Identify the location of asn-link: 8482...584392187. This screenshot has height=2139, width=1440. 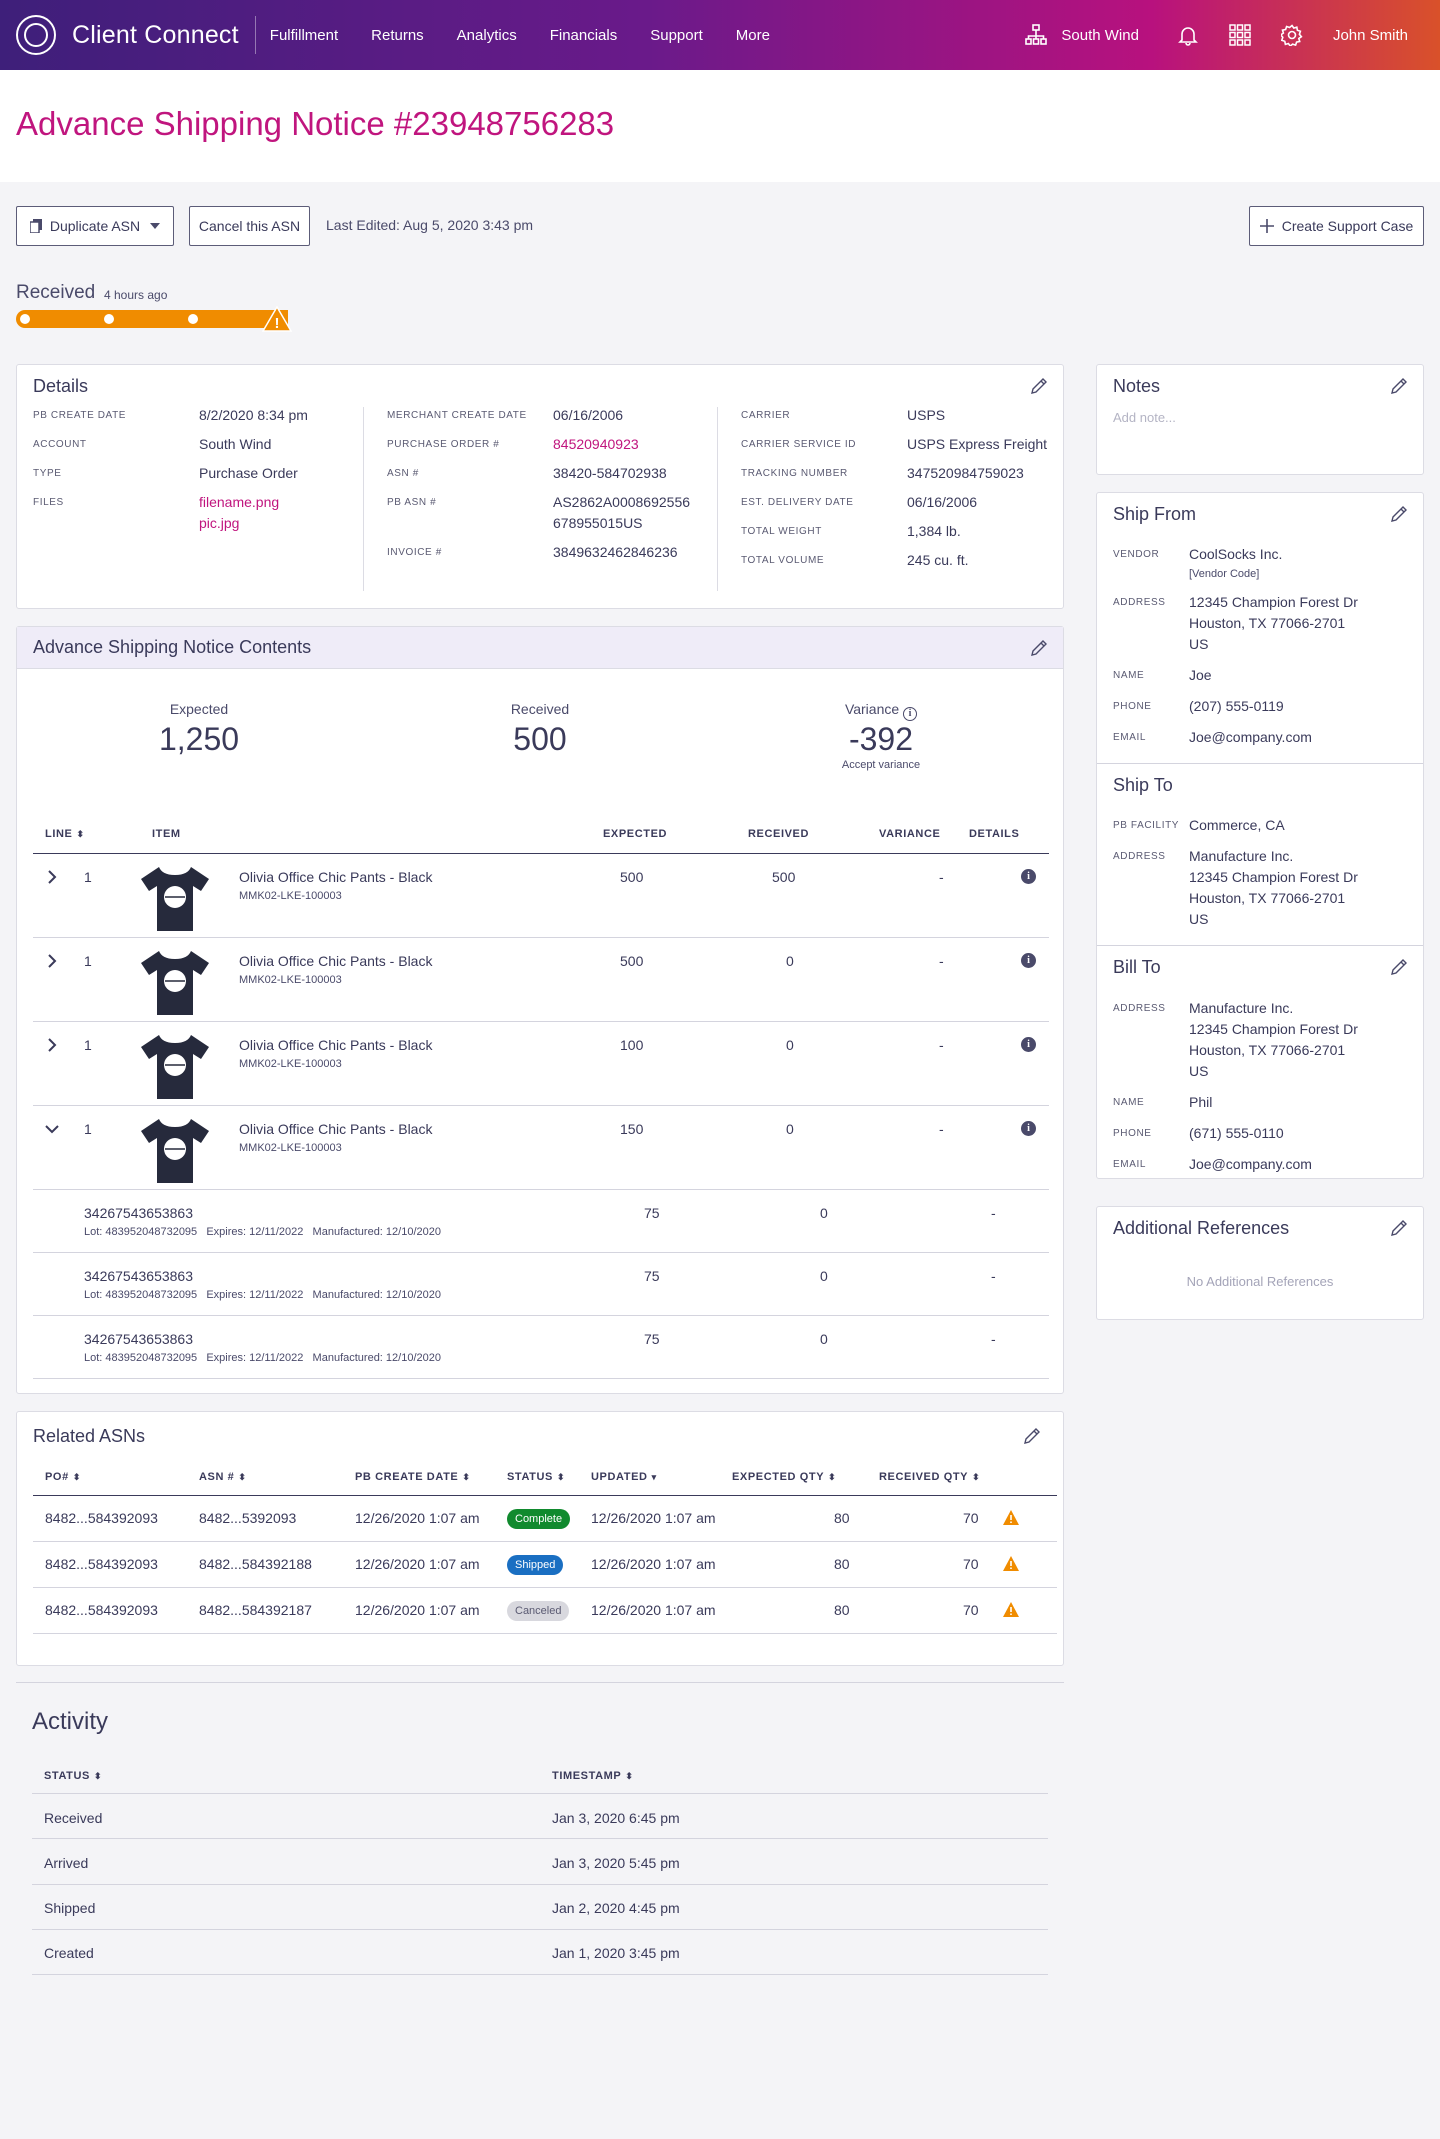
(255, 1610).